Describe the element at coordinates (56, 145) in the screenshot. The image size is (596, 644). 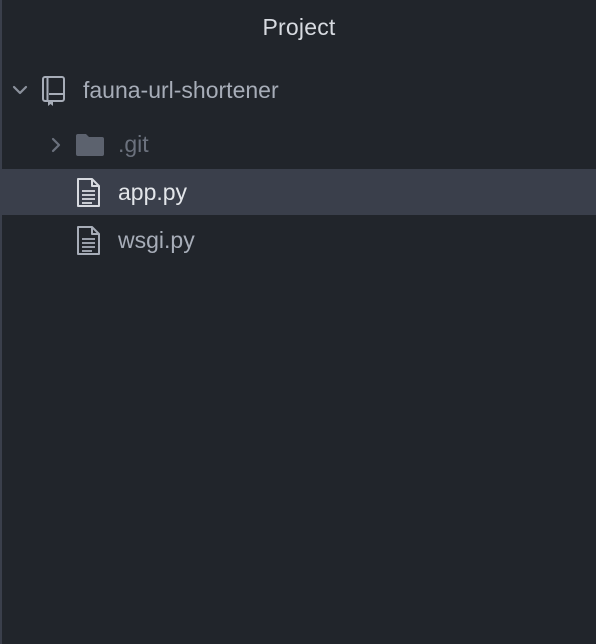
I see `chevron-right-icon` at that location.